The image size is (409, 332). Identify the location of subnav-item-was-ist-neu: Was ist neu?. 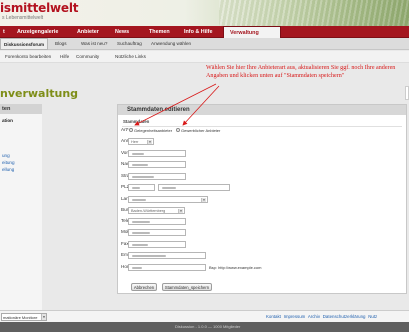
(94, 44).